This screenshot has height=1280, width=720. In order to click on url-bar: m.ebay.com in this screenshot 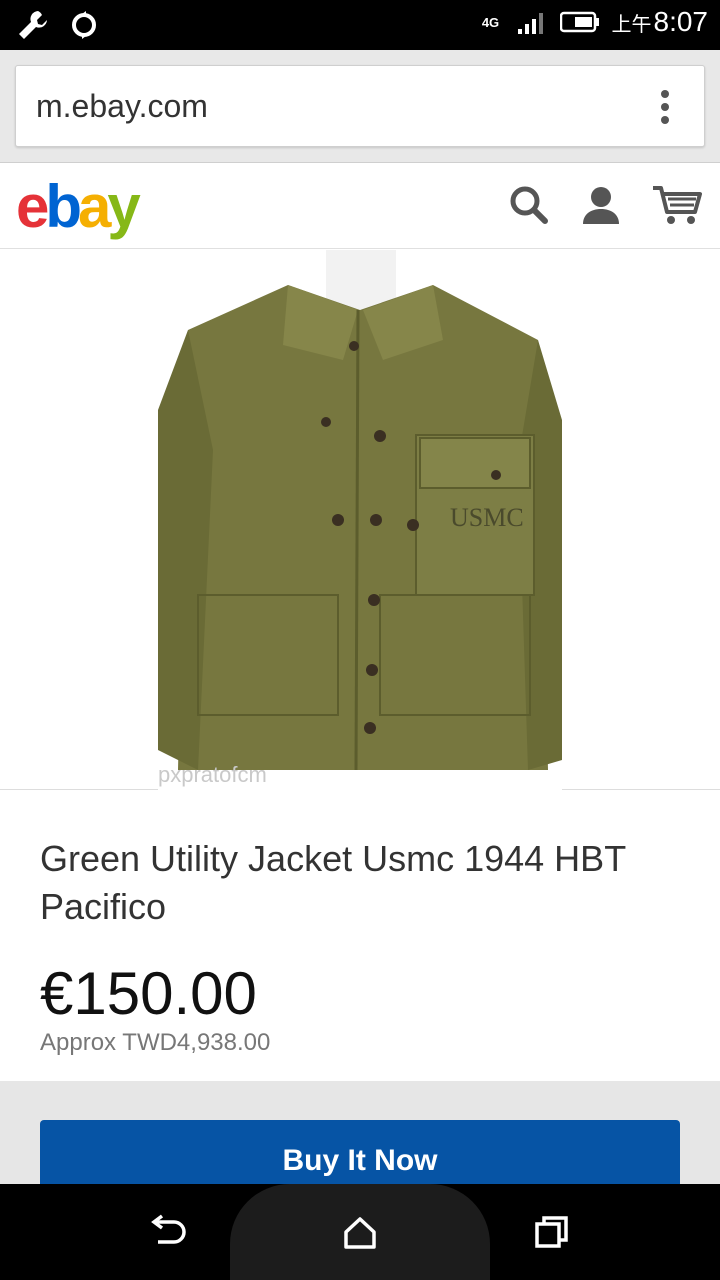, I will do `click(360, 106)`.